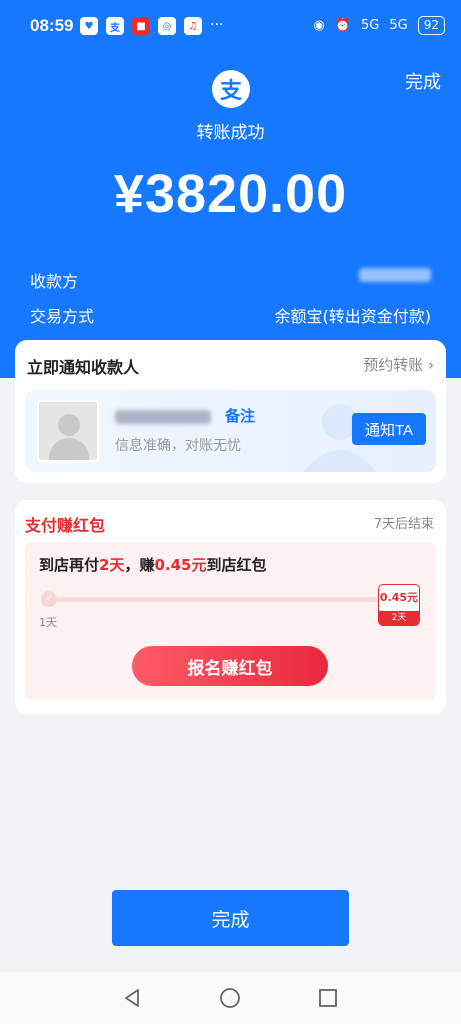 This screenshot has height=1024, width=461. What do you see at coordinates (217, 25) in the screenshot?
I see `more-notifications-icon: ···` at bounding box center [217, 25].